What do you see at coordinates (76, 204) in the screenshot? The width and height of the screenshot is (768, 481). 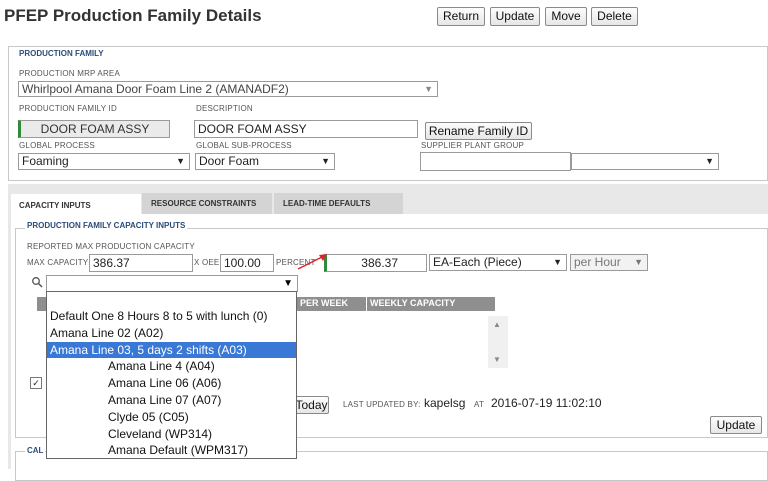 I see `tab-capacity-inputs: CAPACITY INPUTS` at bounding box center [76, 204].